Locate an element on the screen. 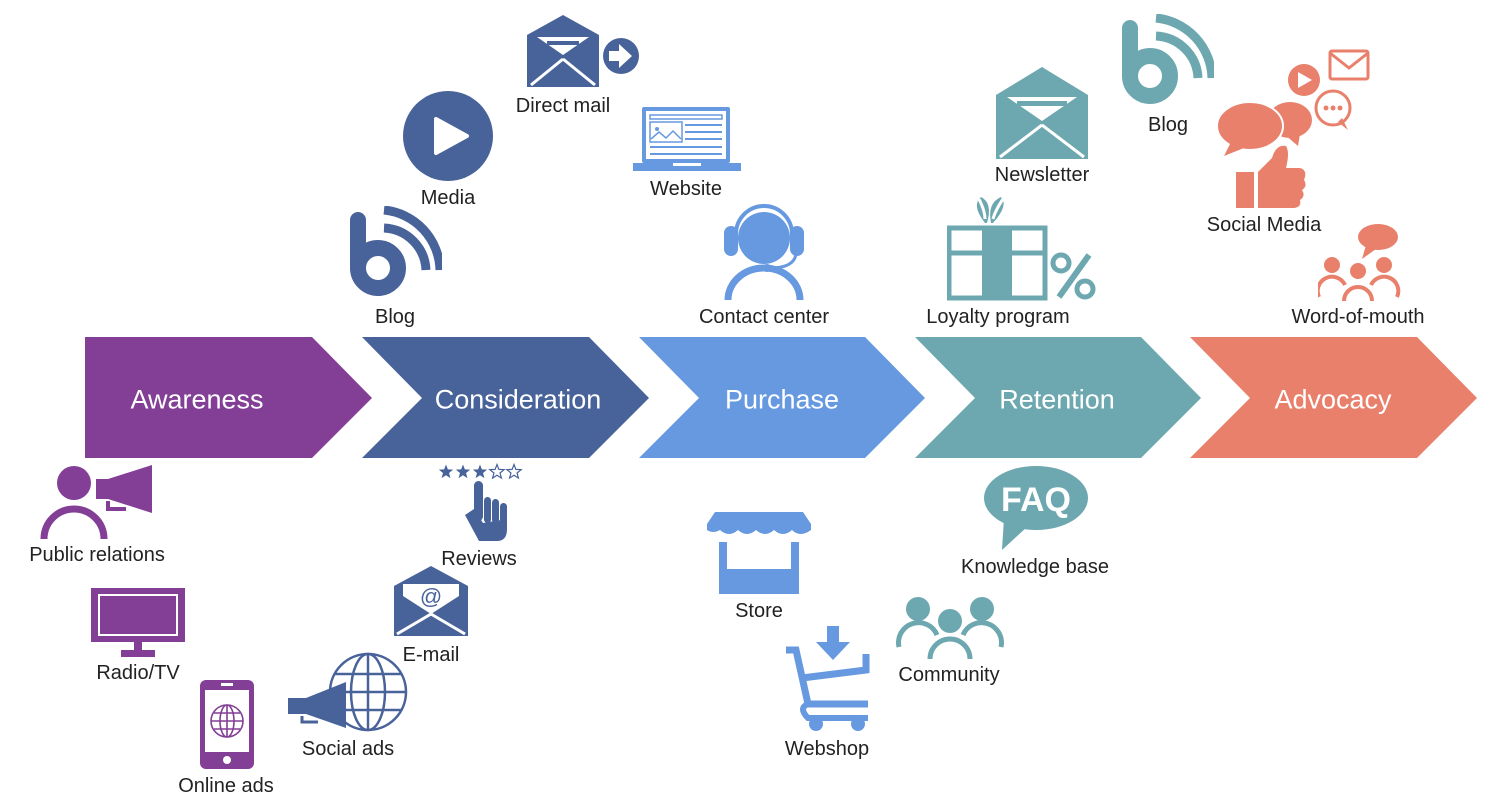 The width and height of the screenshot is (1500, 811). shopping-cart-icon is located at coordinates (828, 678).